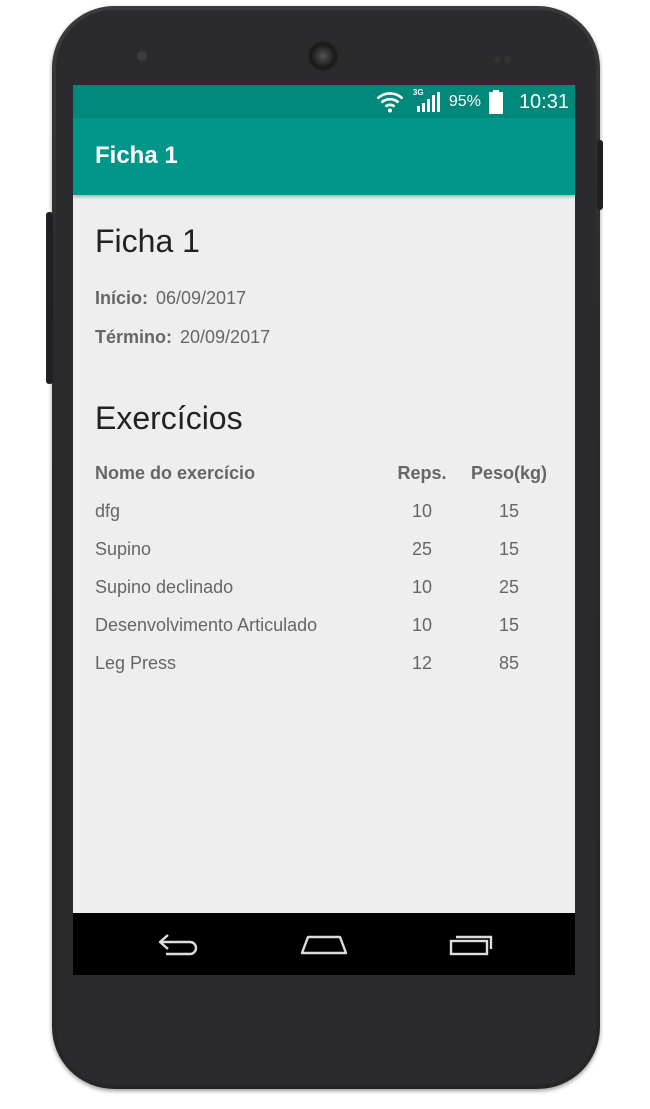 The height and width of the screenshot is (1109, 650). What do you see at coordinates (325, 672) in the screenshot?
I see `table-row: Leg Press 12 85` at bounding box center [325, 672].